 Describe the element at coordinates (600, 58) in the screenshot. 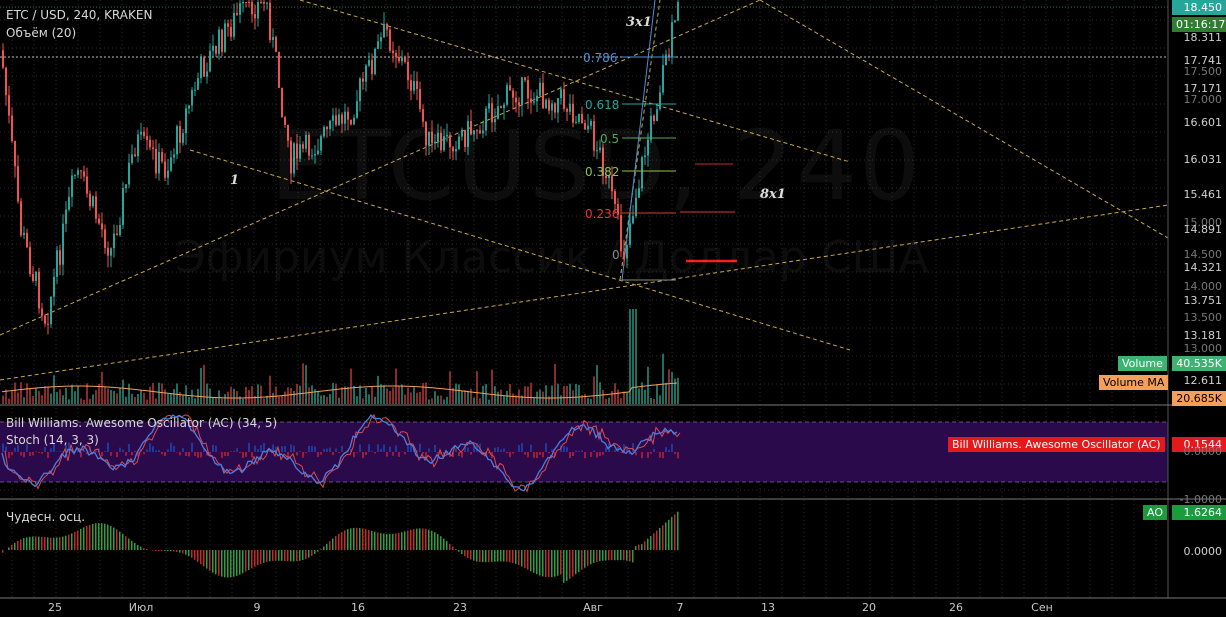

I see `fib-level-0786: 0.786` at that location.